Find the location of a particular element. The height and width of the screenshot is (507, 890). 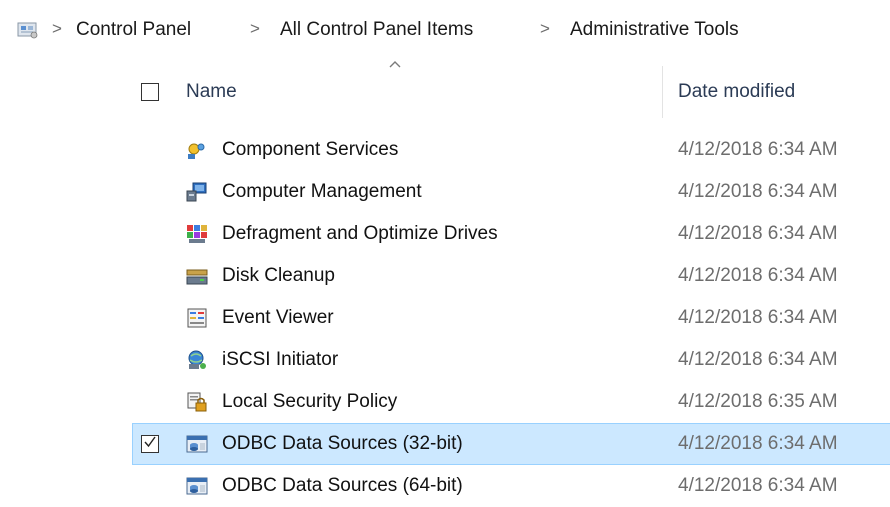

local-security-policy-icon is located at coordinates (197, 402).